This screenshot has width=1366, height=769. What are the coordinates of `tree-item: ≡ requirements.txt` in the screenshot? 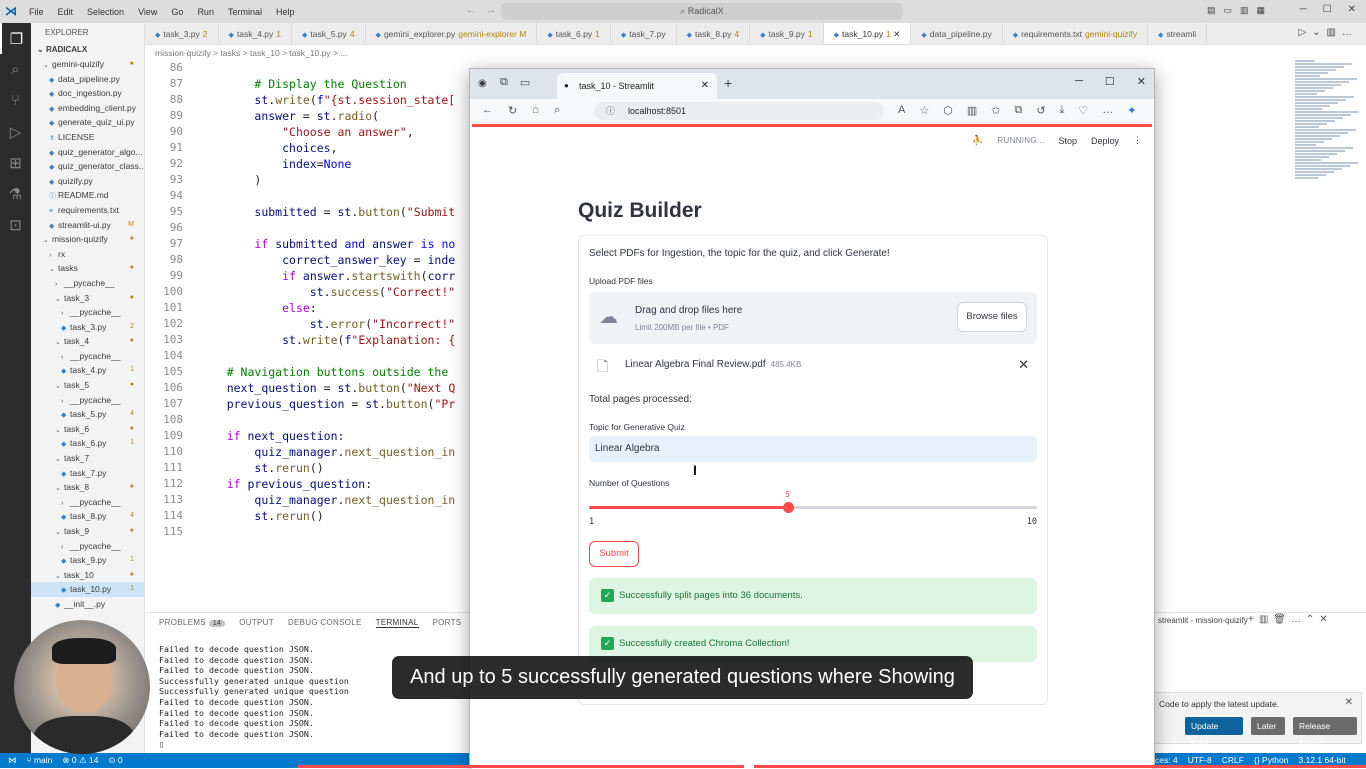 It's located at (87, 210).